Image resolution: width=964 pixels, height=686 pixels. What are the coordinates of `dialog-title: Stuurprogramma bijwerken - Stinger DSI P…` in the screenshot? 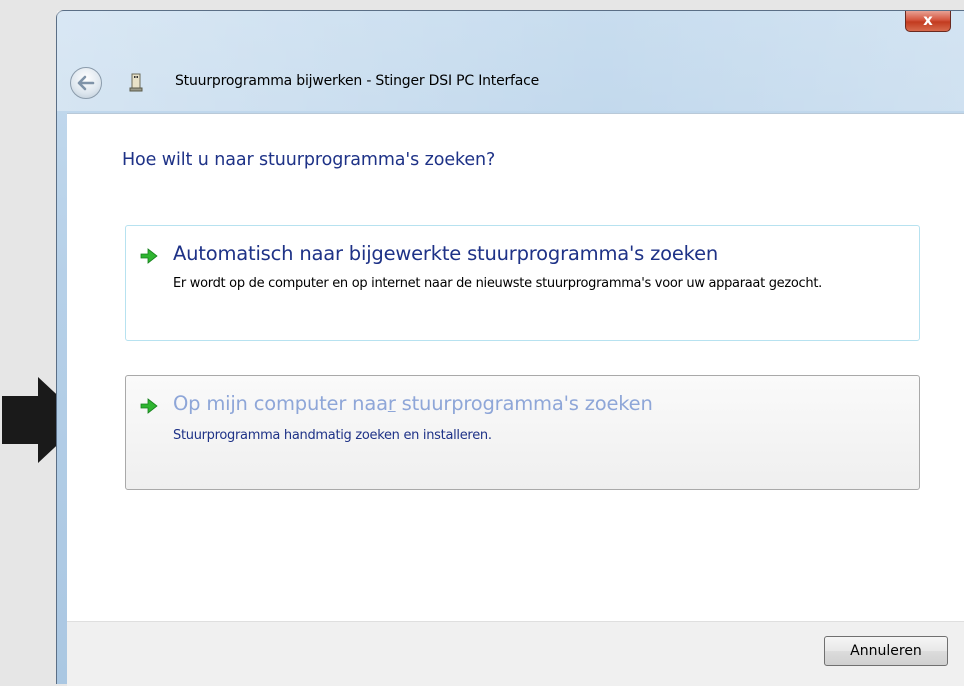 It's located at (357, 81).